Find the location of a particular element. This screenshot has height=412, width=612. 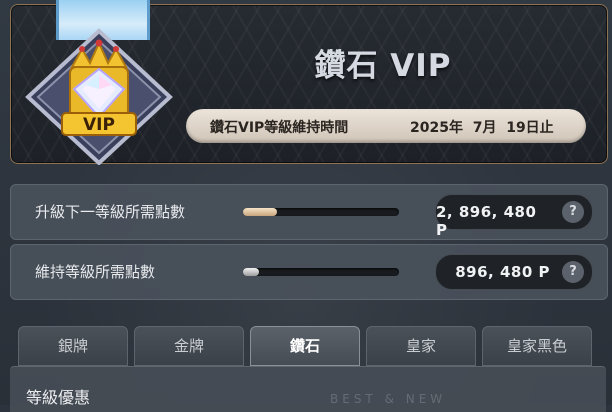

vip-tier-tabs: 銀牌 金牌 鑽石 皇家 皇家黑色 is located at coordinates (313, 347).